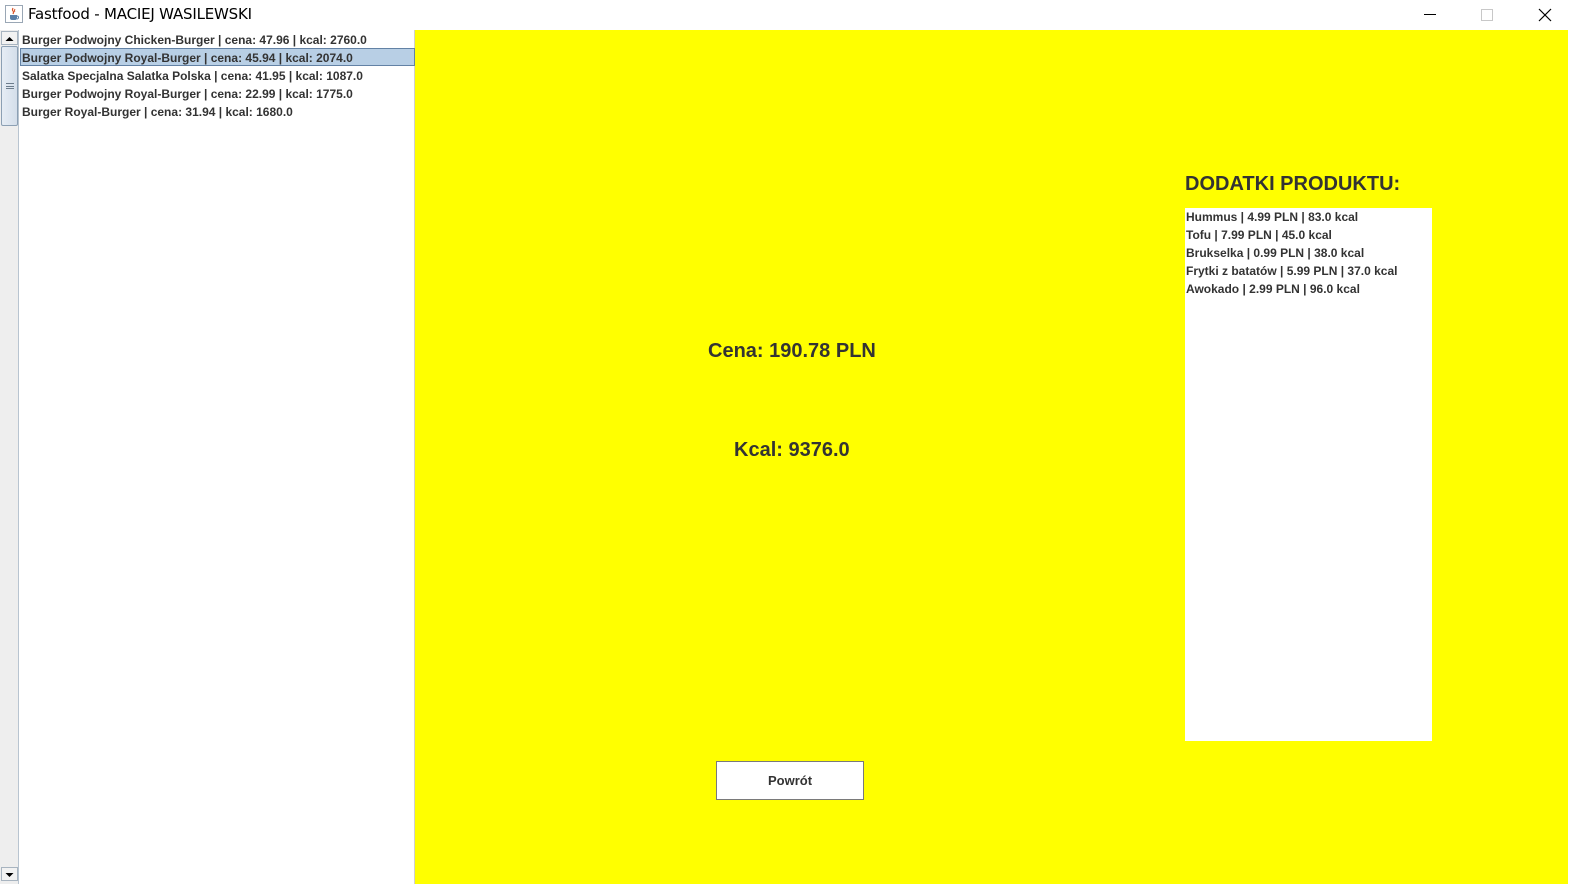  What do you see at coordinates (790, 780) in the screenshot?
I see `back-button: Powrót` at bounding box center [790, 780].